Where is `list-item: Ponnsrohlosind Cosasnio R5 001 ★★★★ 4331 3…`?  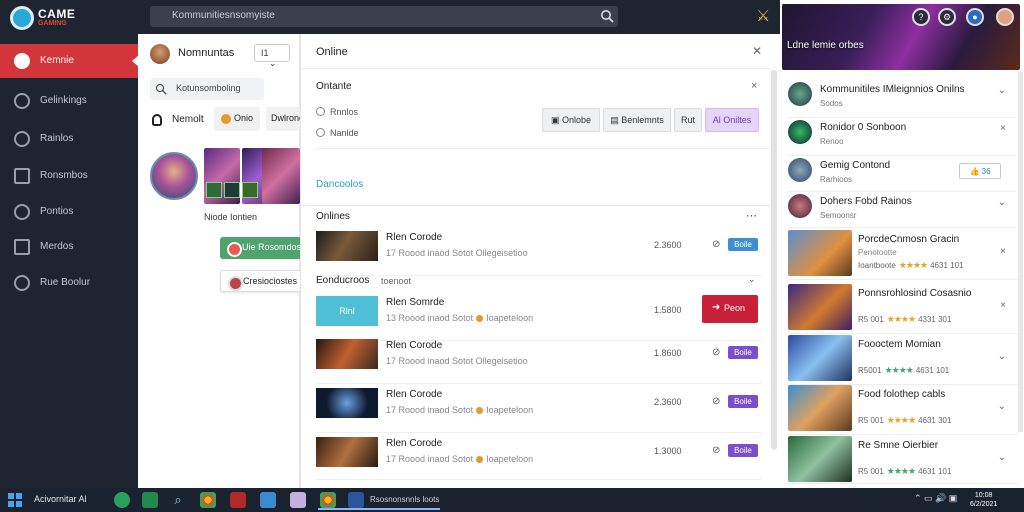 list-item: Ponnsrohlosind Cosasnio R5 001 ★★★★ 4331 3… is located at coordinates (903, 309).